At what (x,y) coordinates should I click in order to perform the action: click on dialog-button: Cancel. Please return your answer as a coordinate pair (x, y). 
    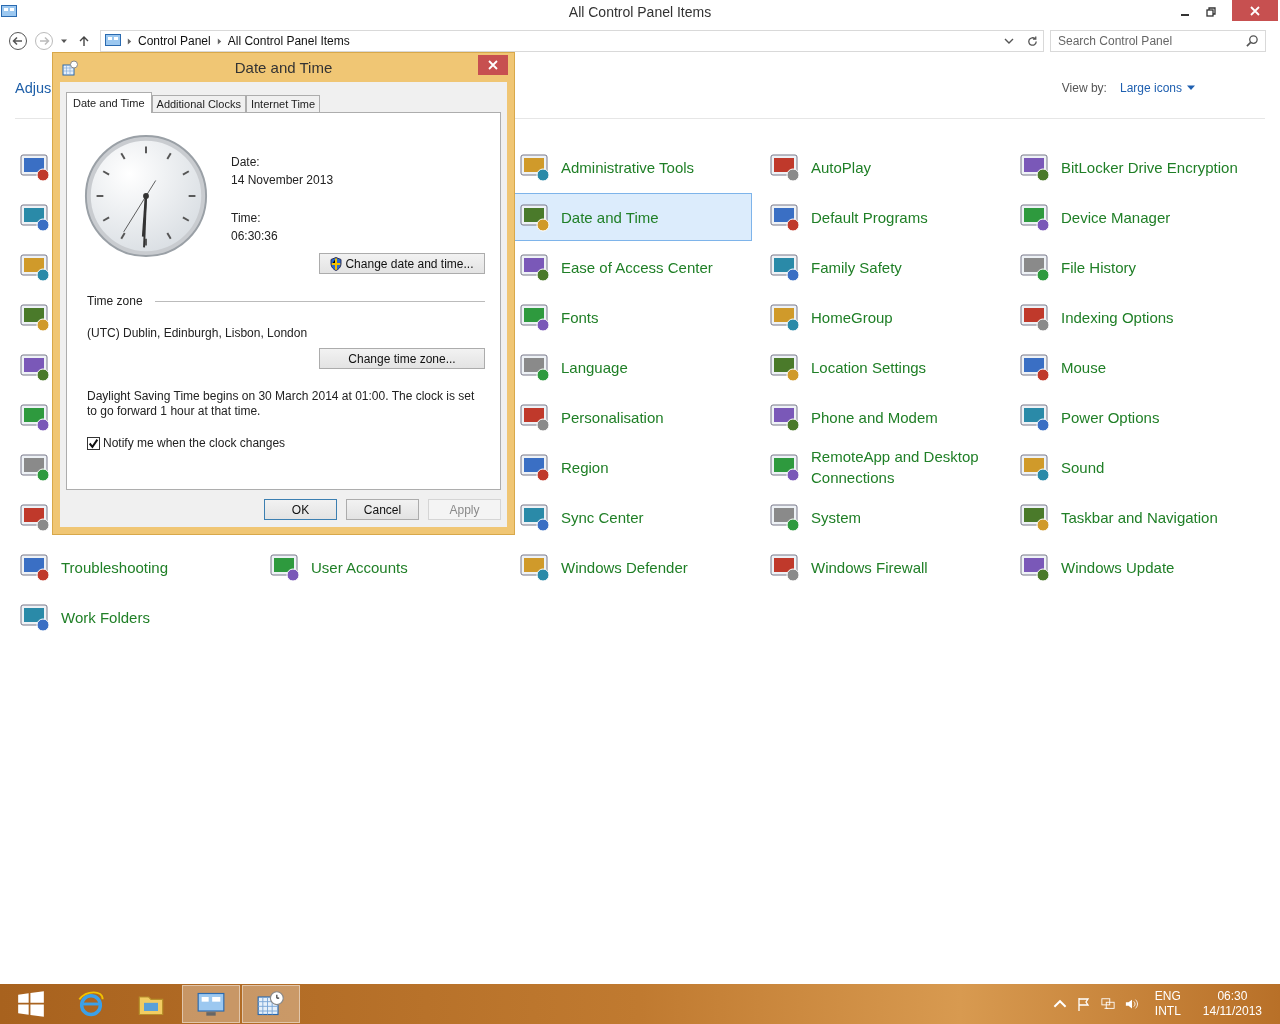
    Looking at the image, I should click on (382, 509).